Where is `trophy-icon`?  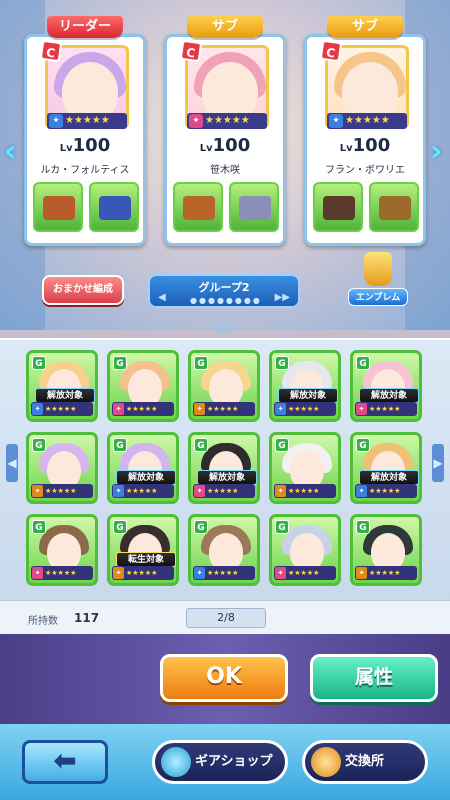 trophy-icon is located at coordinates (378, 269).